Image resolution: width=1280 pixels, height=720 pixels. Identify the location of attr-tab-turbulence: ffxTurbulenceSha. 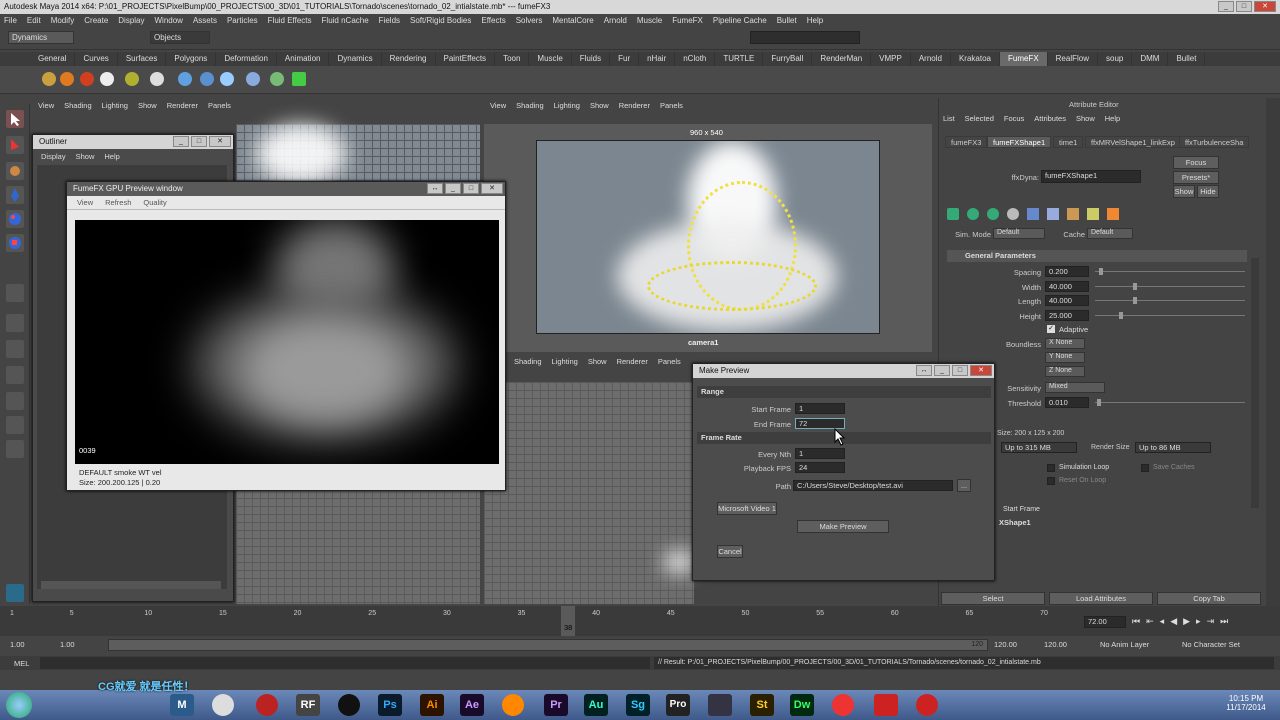
(1214, 142).